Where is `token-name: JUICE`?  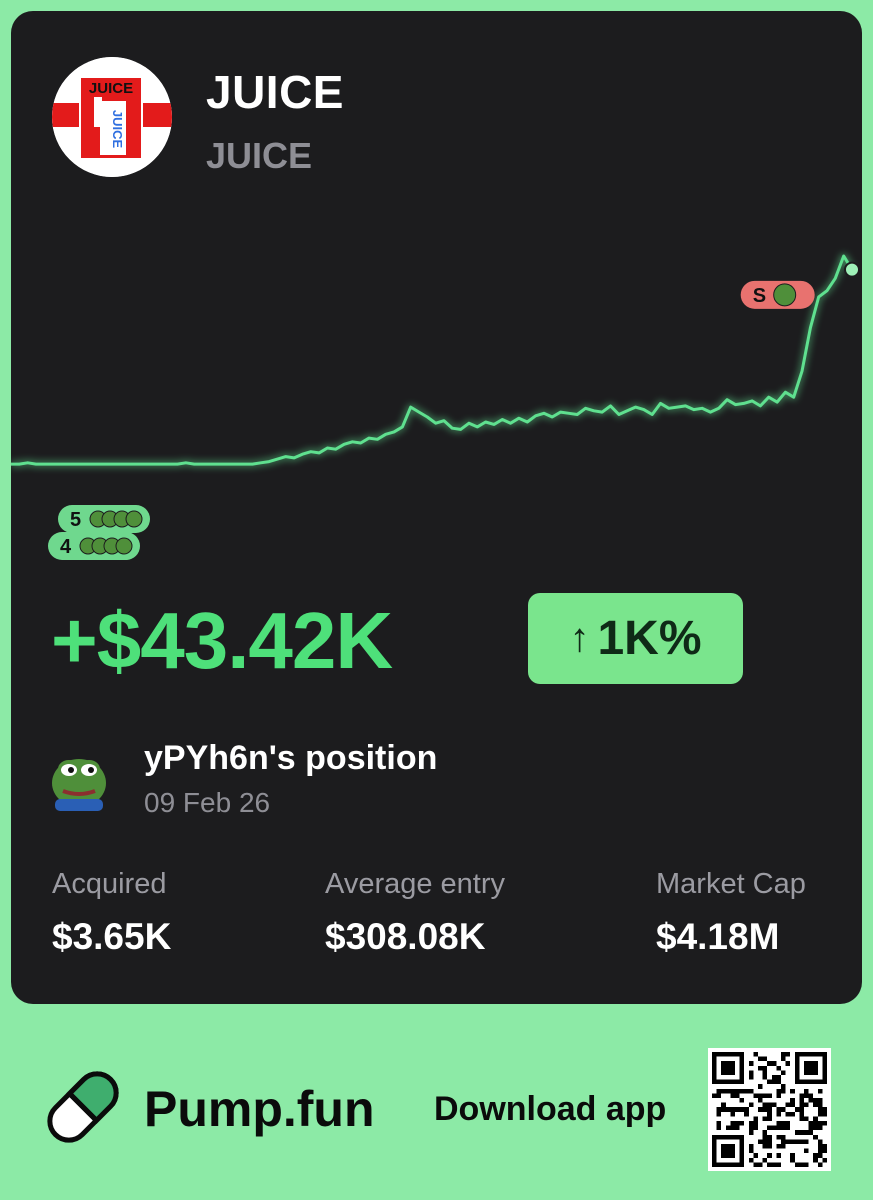 token-name: JUICE is located at coordinates (275, 92).